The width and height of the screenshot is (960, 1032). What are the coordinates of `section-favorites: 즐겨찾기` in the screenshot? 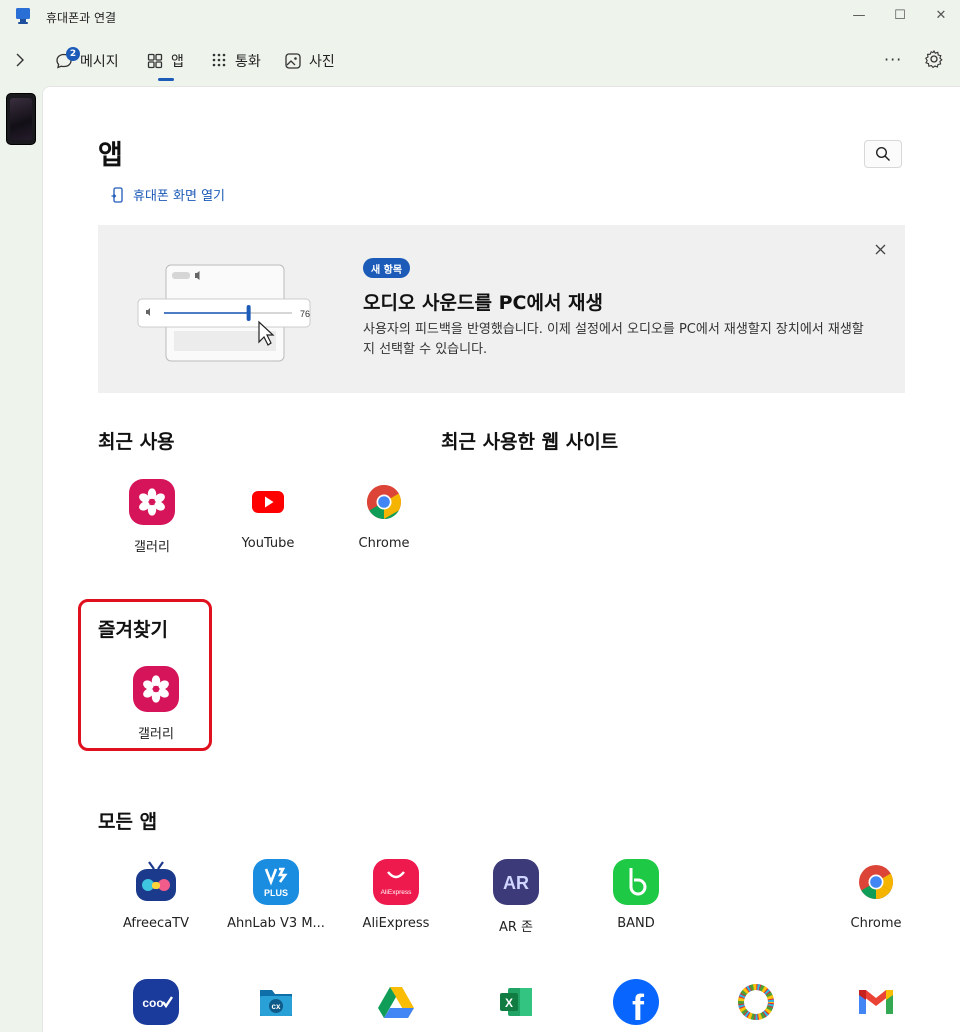 It's located at (133, 630).